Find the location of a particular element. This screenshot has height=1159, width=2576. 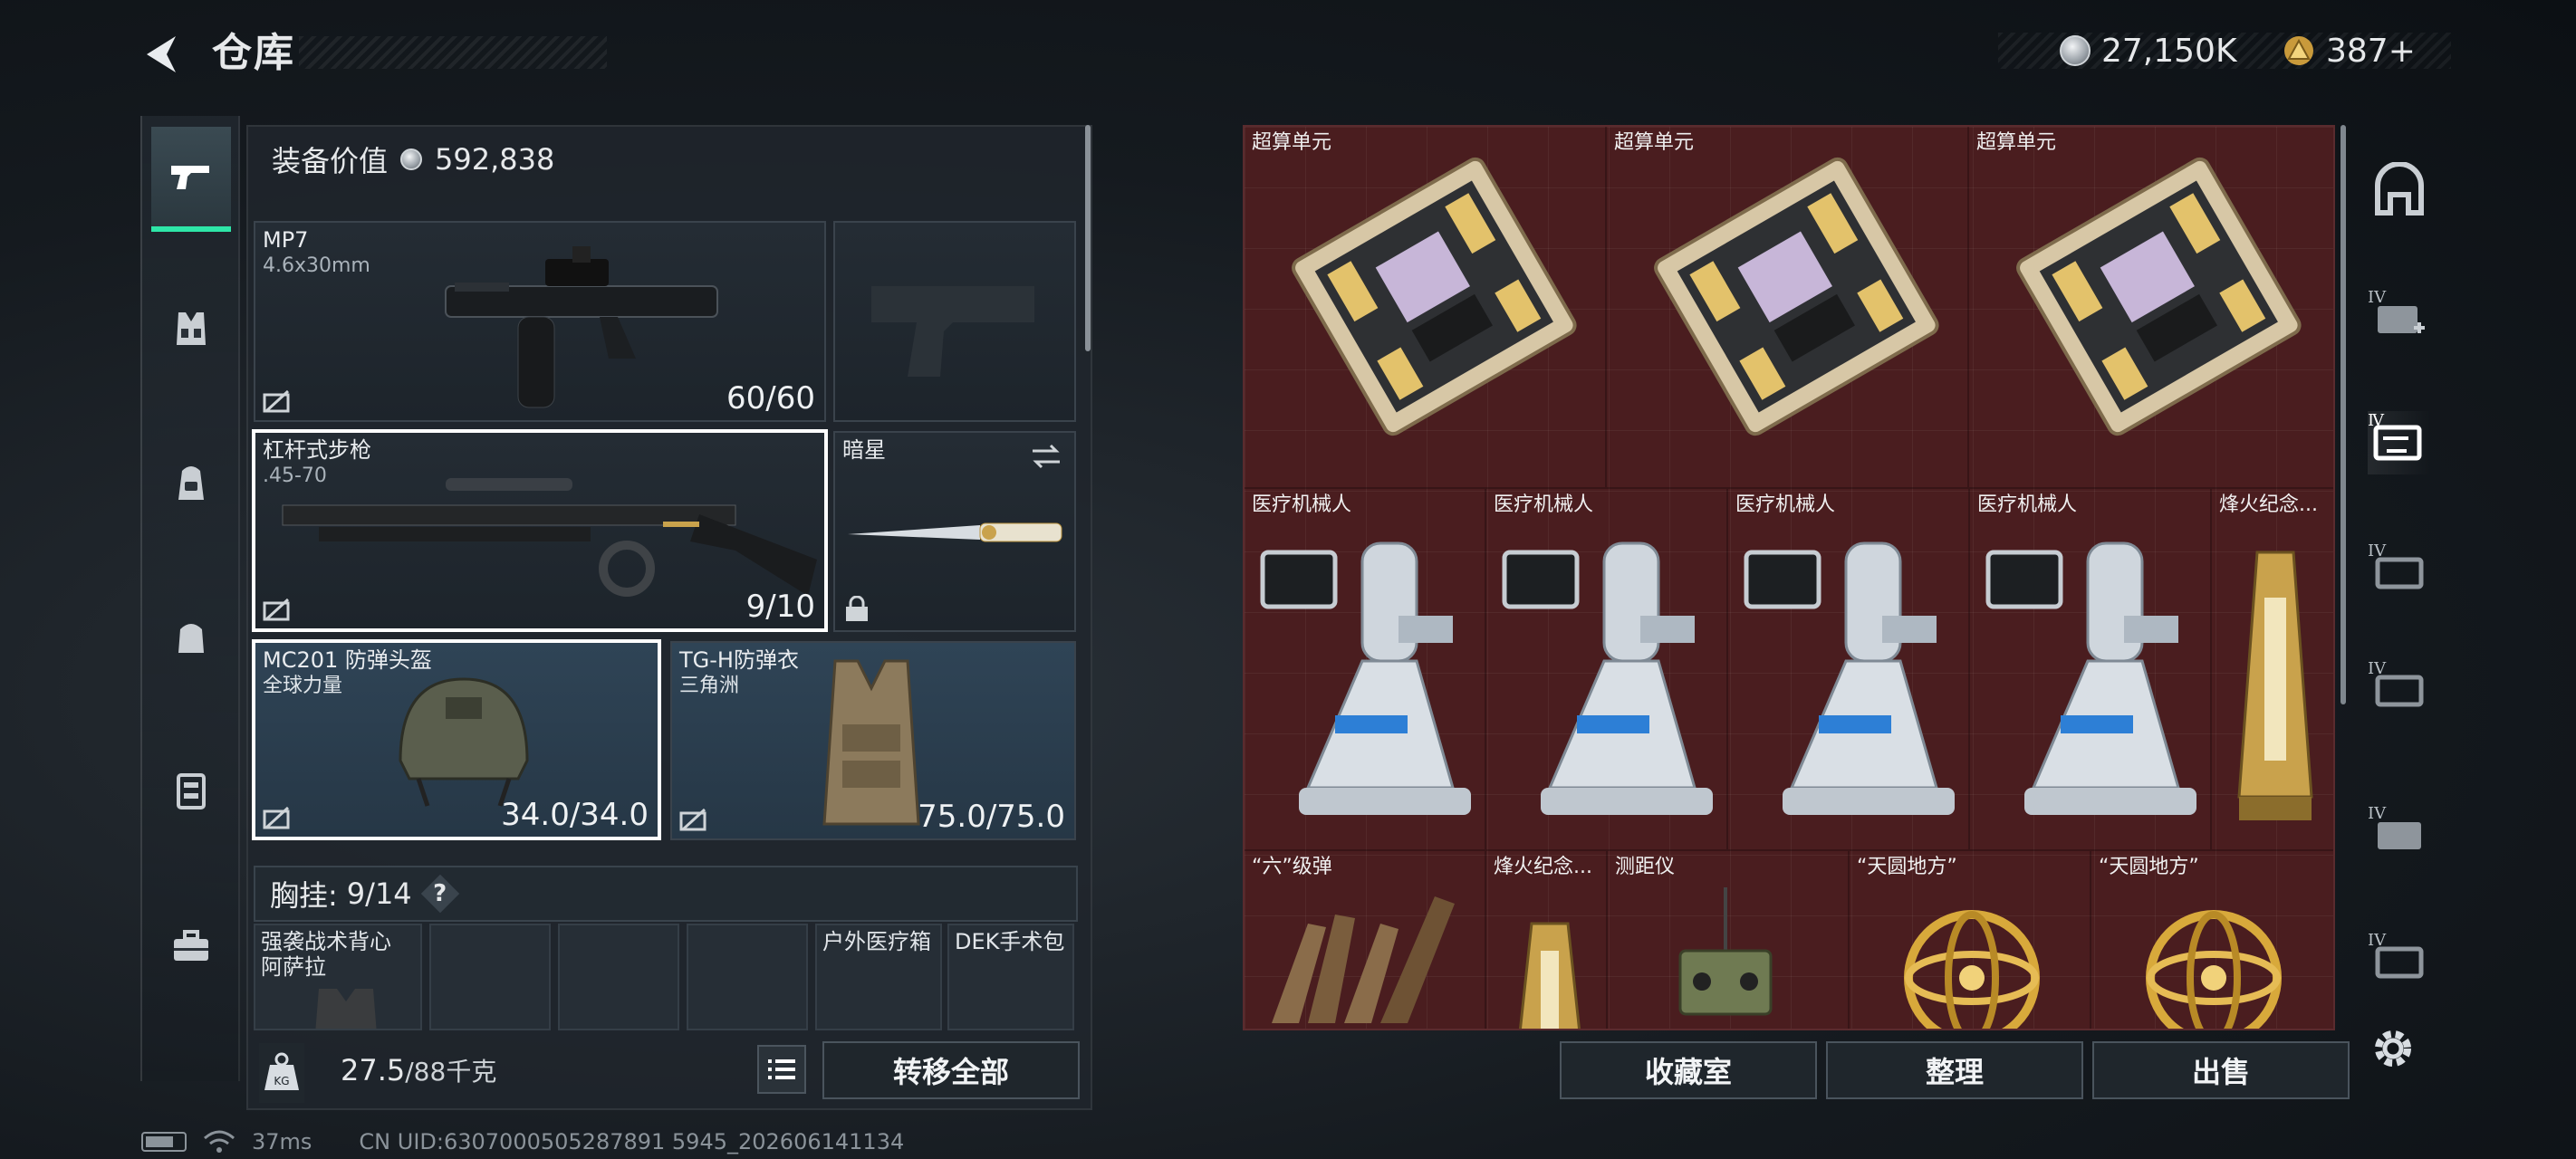

stash-expansion-tab-4: IV is located at coordinates (2399, 836).